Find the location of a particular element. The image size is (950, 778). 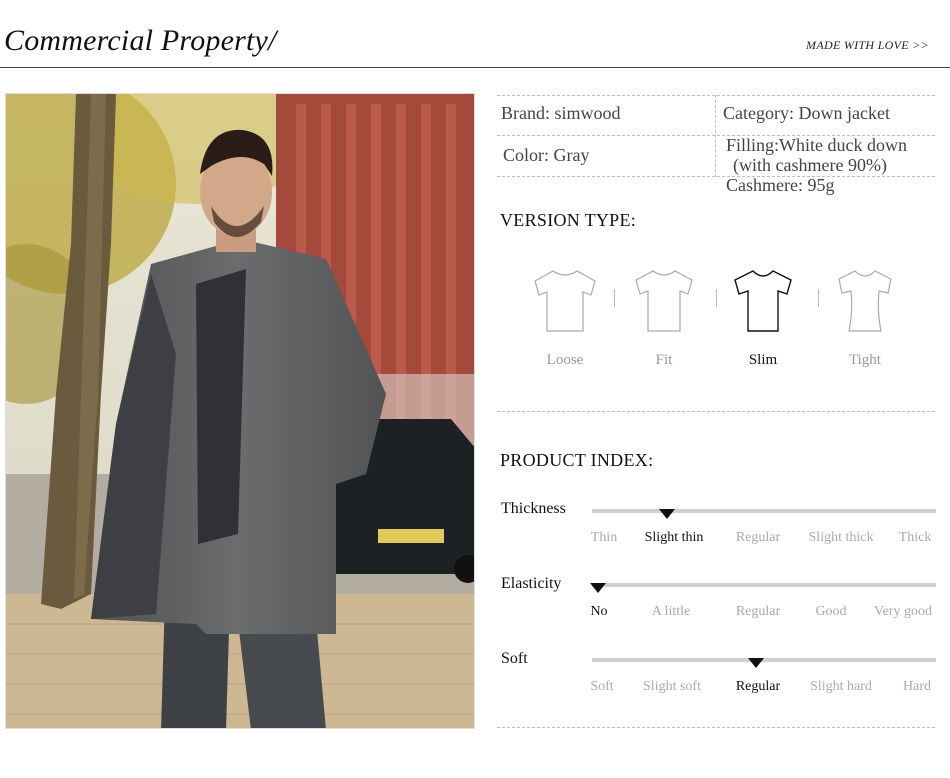

index-bar-elasticity is located at coordinates (764, 585).